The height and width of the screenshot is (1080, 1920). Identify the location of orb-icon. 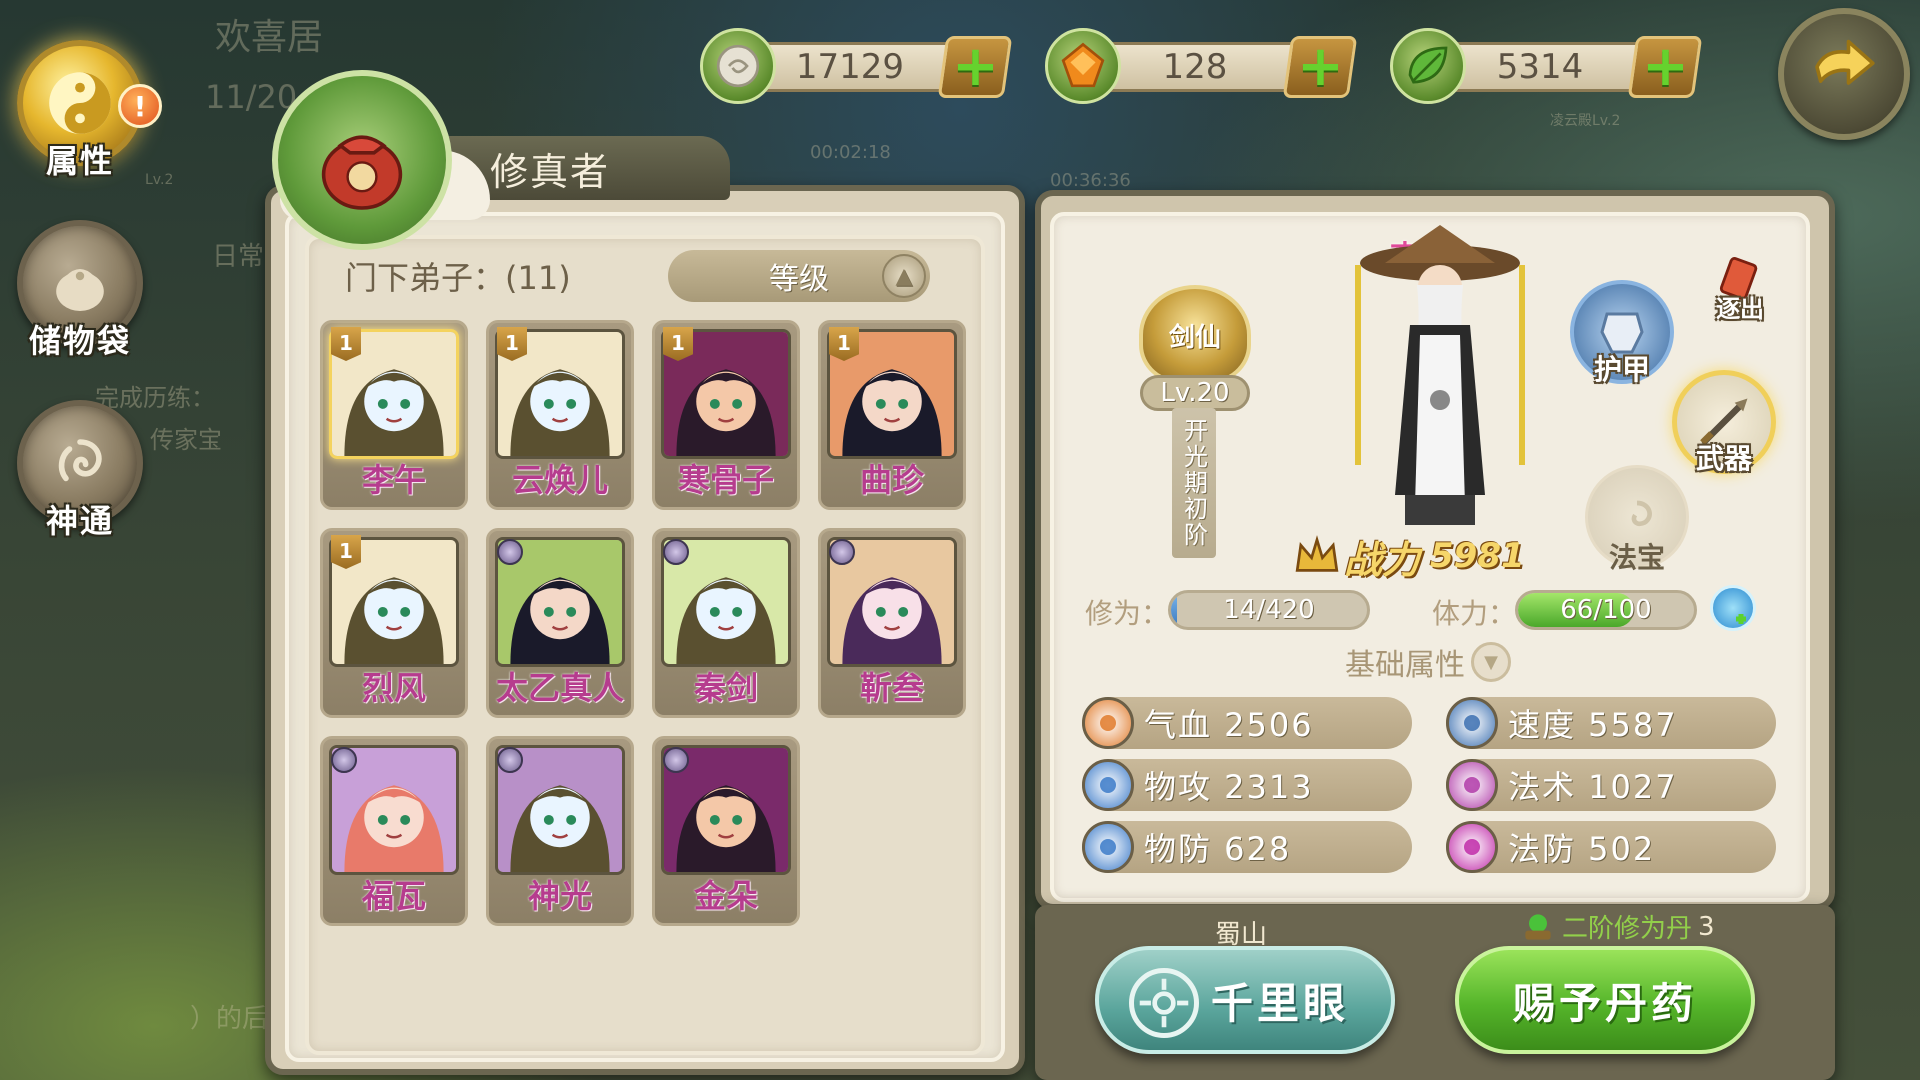
(1472, 847).